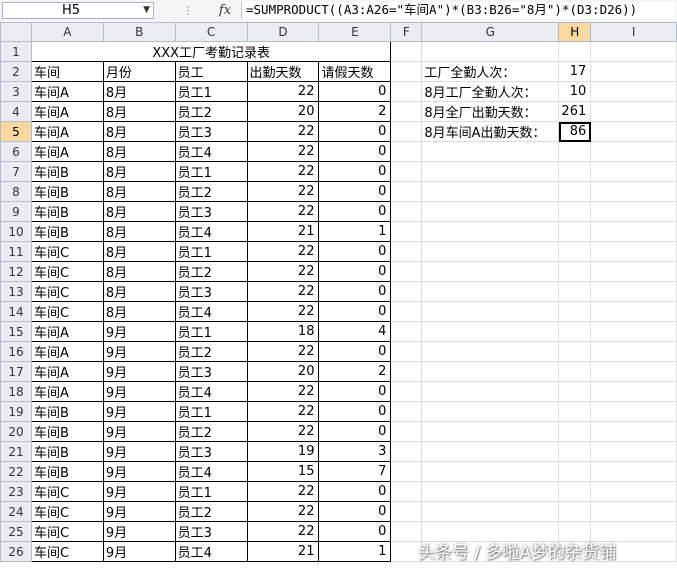 The height and width of the screenshot is (568, 677). What do you see at coordinates (16, 351) in the screenshot?
I see `row-header-16: 16` at bounding box center [16, 351].